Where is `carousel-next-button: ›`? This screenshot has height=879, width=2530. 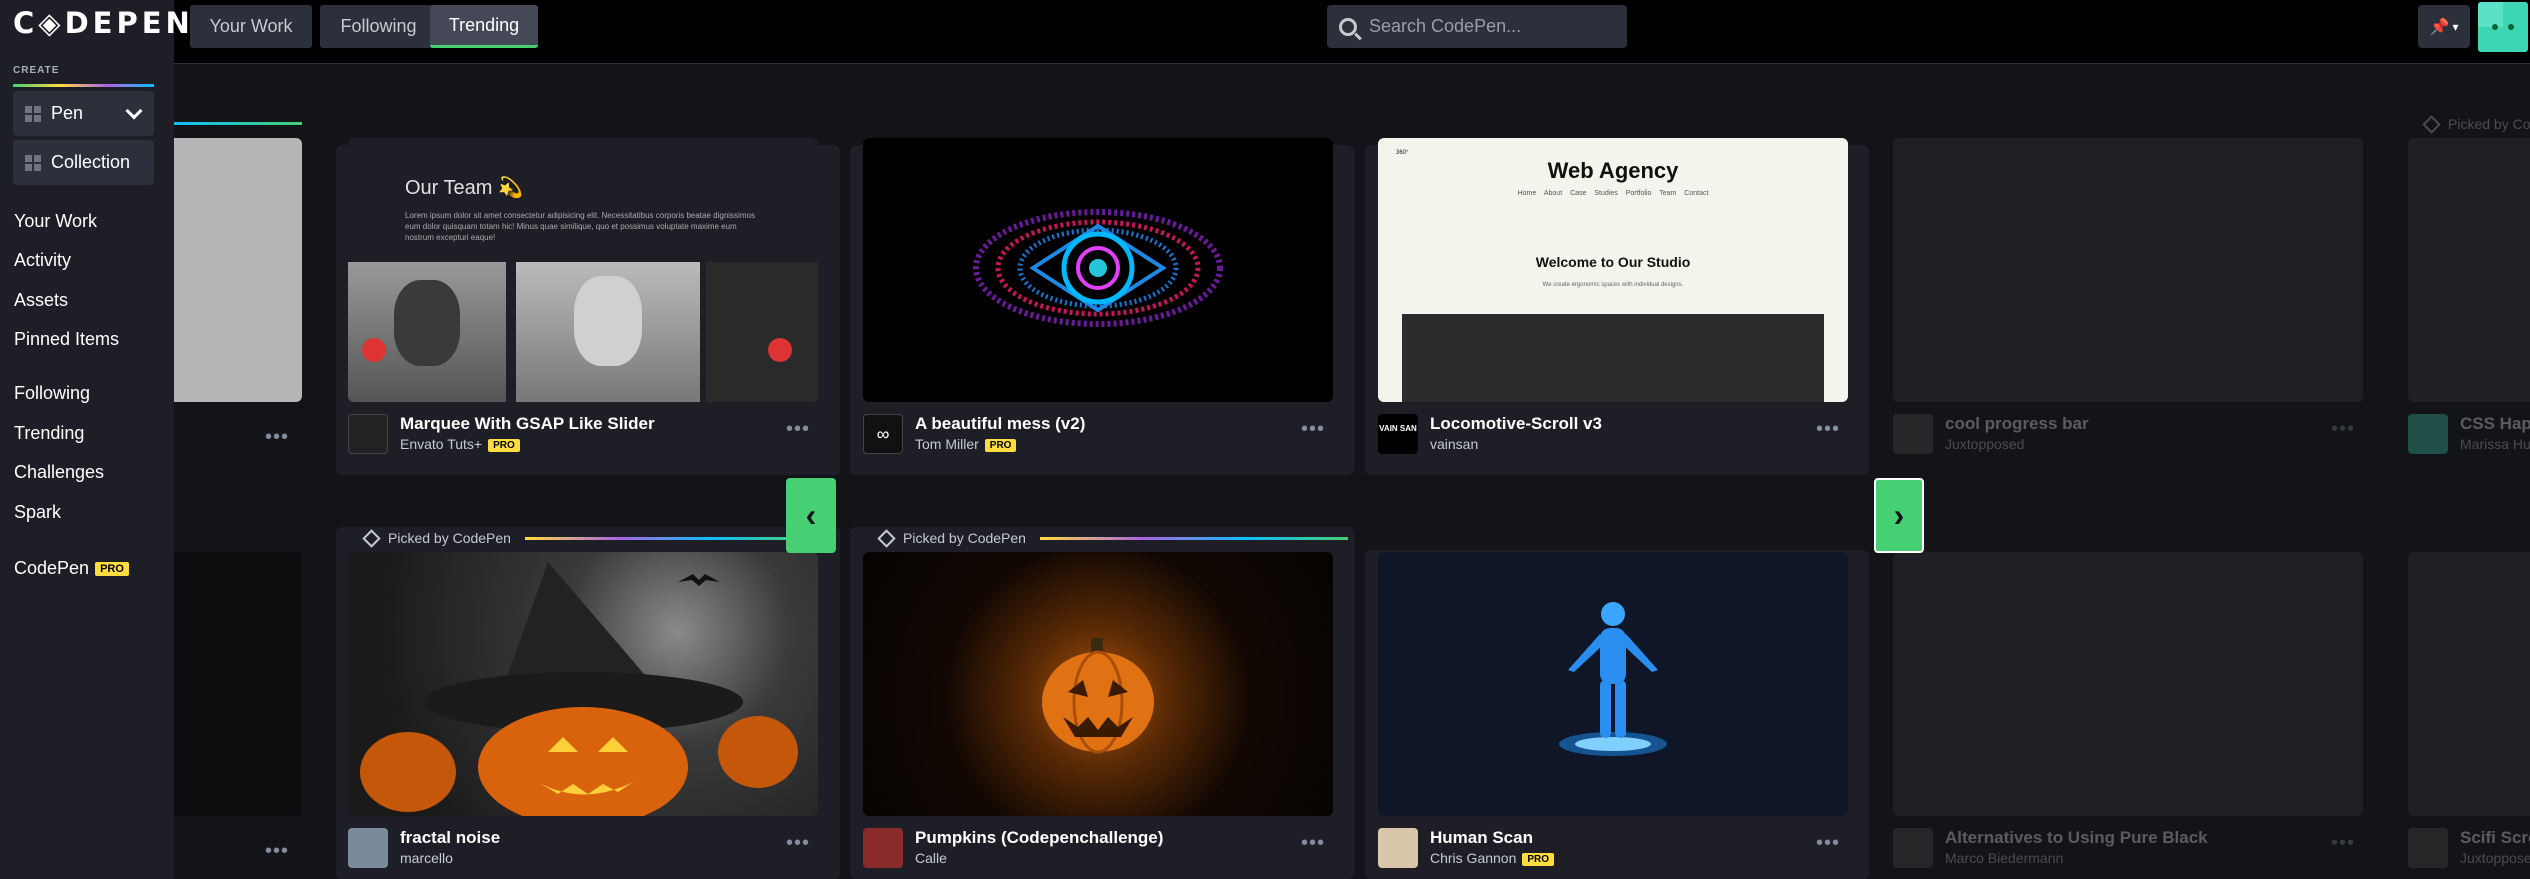 carousel-next-button: › is located at coordinates (1899, 515).